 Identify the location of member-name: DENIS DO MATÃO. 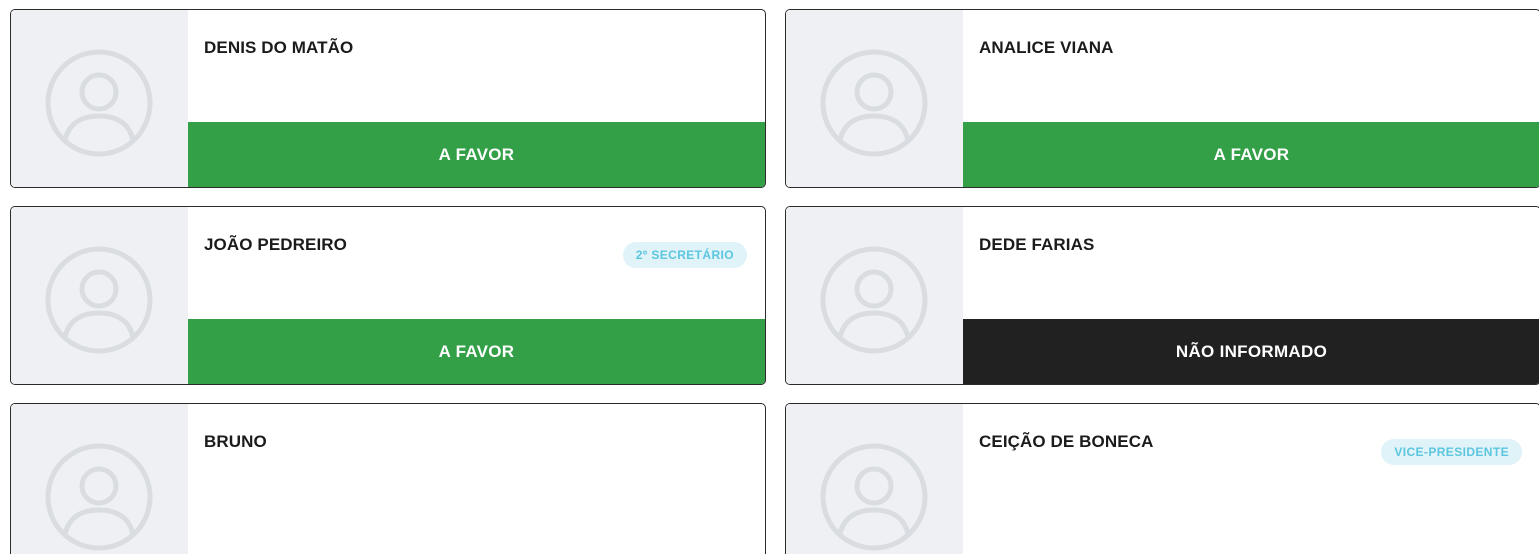
(279, 47).